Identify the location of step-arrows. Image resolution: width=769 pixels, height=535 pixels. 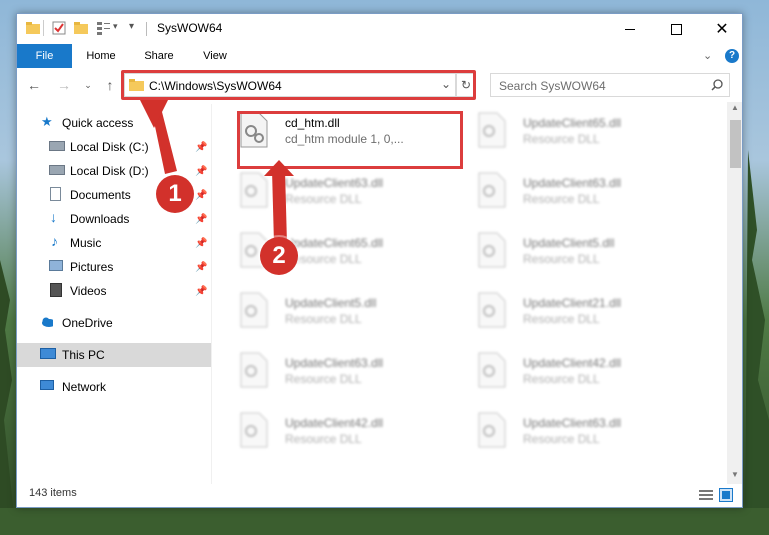
(217, 172).